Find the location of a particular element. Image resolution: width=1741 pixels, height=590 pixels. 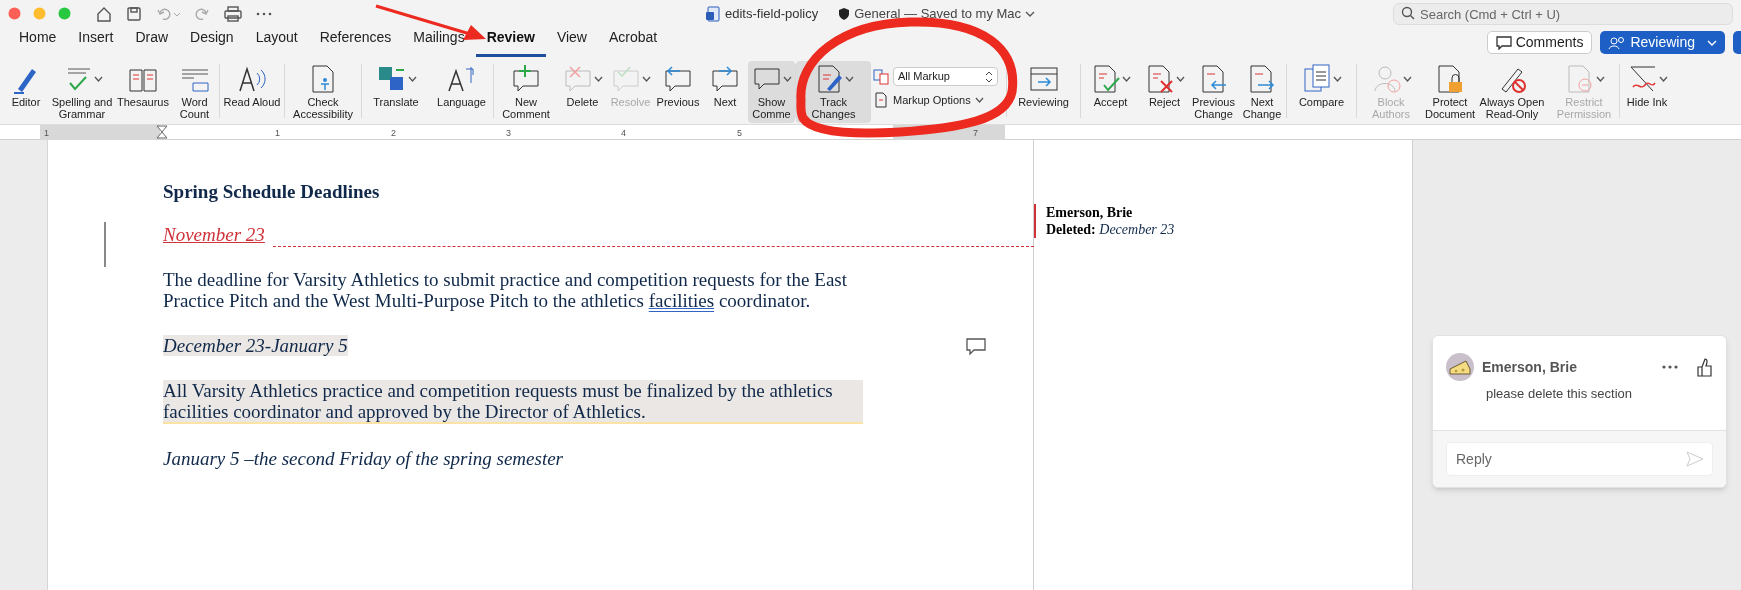

ruler-number: 3 is located at coordinates (508, 133).